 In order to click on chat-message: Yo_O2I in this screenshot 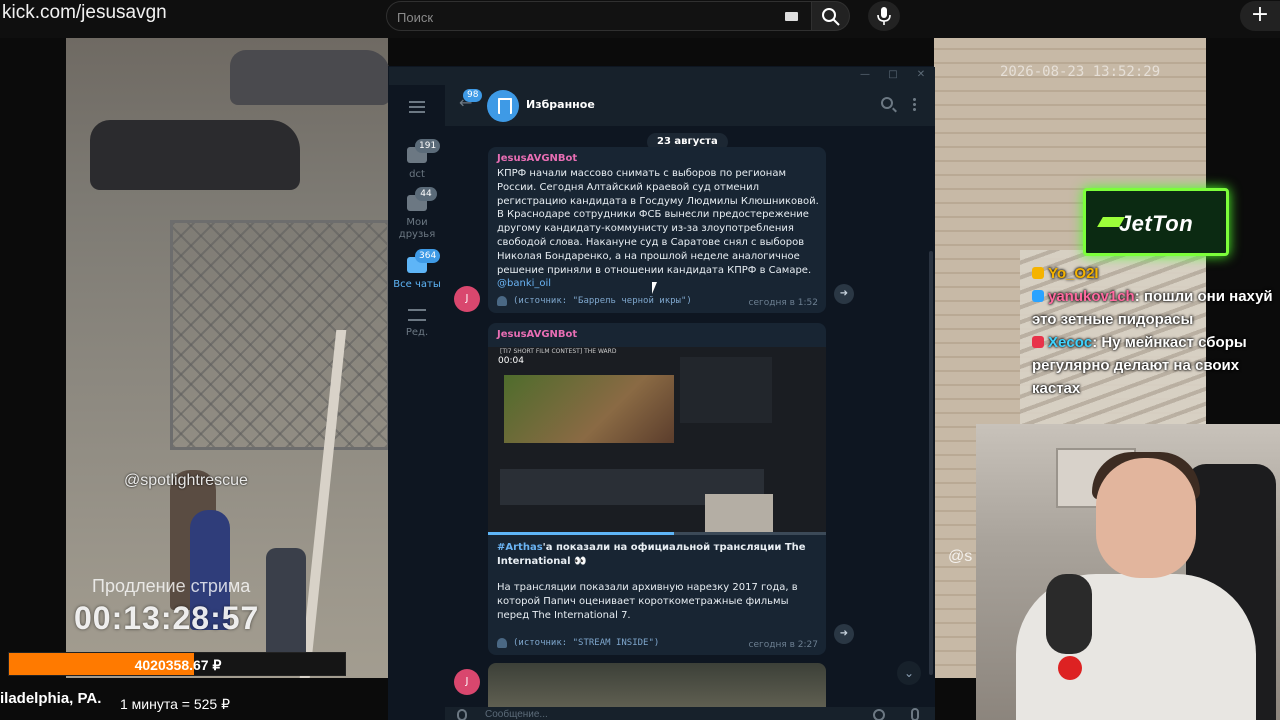, I will do `click(1156, 273)`.